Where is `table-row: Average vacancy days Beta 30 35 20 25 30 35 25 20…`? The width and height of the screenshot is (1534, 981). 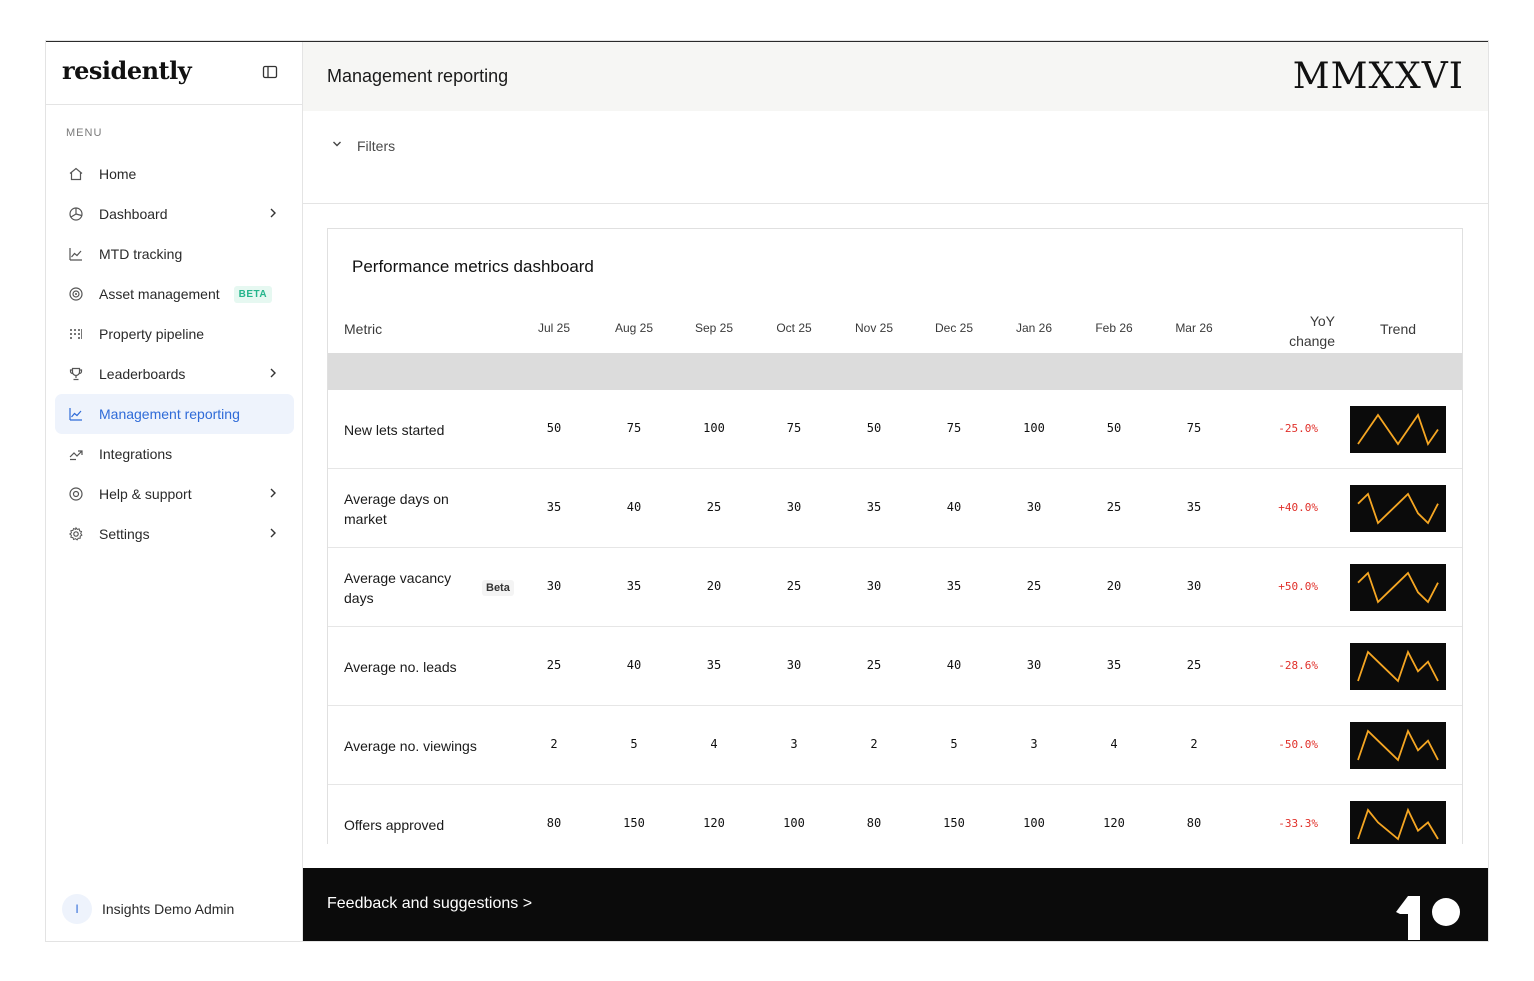 table-row: Average vacancy days Beta 30 35 20 25 30 35 25 20… is located at coordinates (895, 587).